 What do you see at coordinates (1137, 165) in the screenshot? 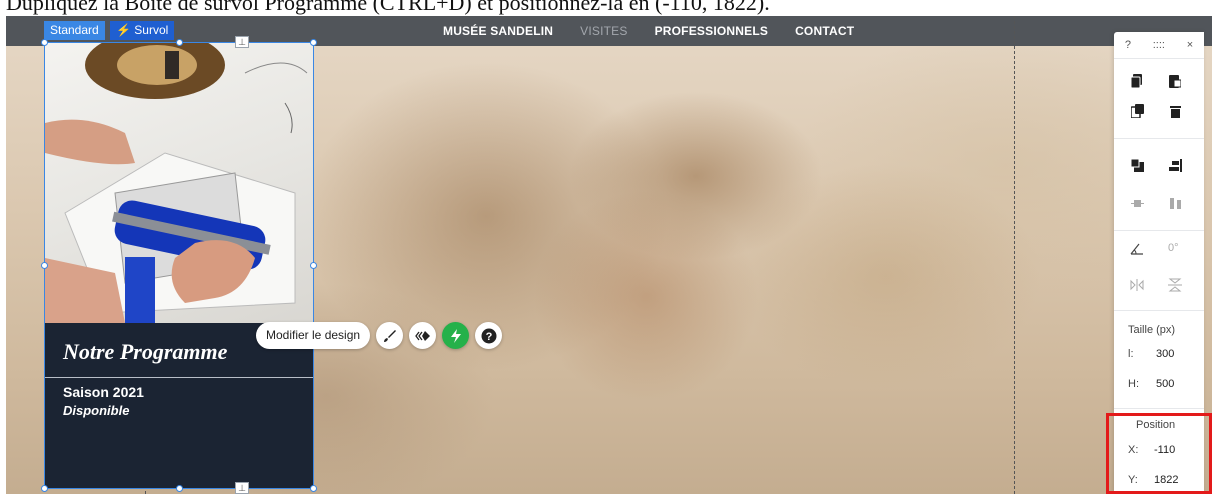
I see `bring-forward-icon` at bounding box center [1137, 165].